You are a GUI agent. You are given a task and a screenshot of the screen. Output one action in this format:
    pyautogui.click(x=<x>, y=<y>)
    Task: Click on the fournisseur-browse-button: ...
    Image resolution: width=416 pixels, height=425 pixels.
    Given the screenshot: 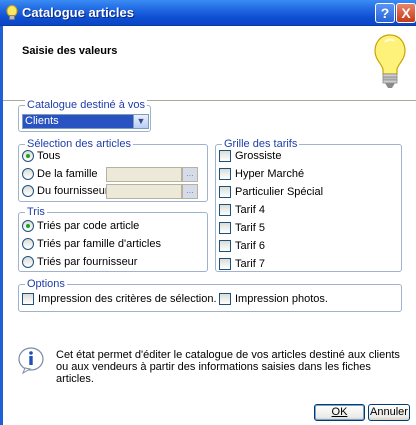 What is the action you would take?
    pyautogui.click(x=190, y=191)
    